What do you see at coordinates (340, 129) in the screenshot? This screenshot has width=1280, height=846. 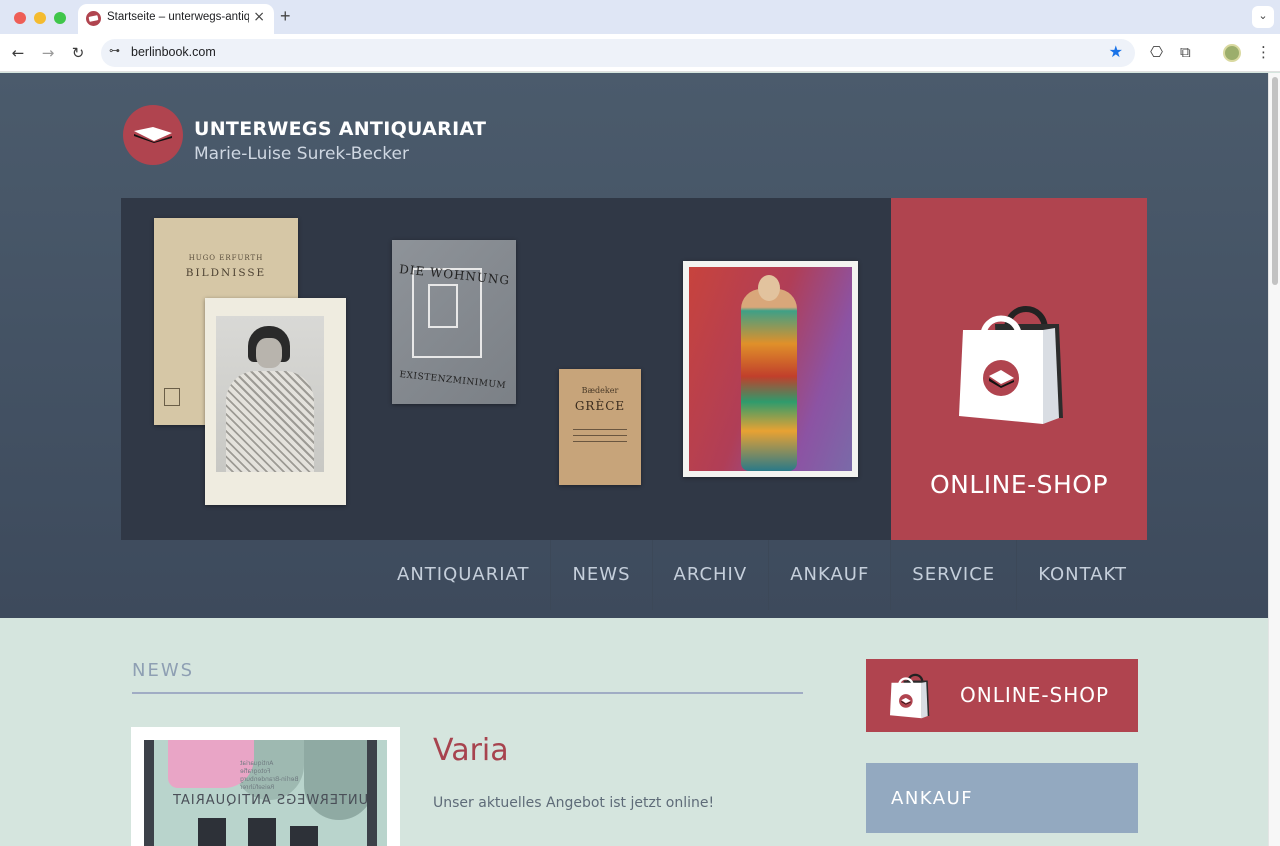 I see `brand-name: UNTERWEGS ANTIQUARIAT` at bounding box center [340, 129].